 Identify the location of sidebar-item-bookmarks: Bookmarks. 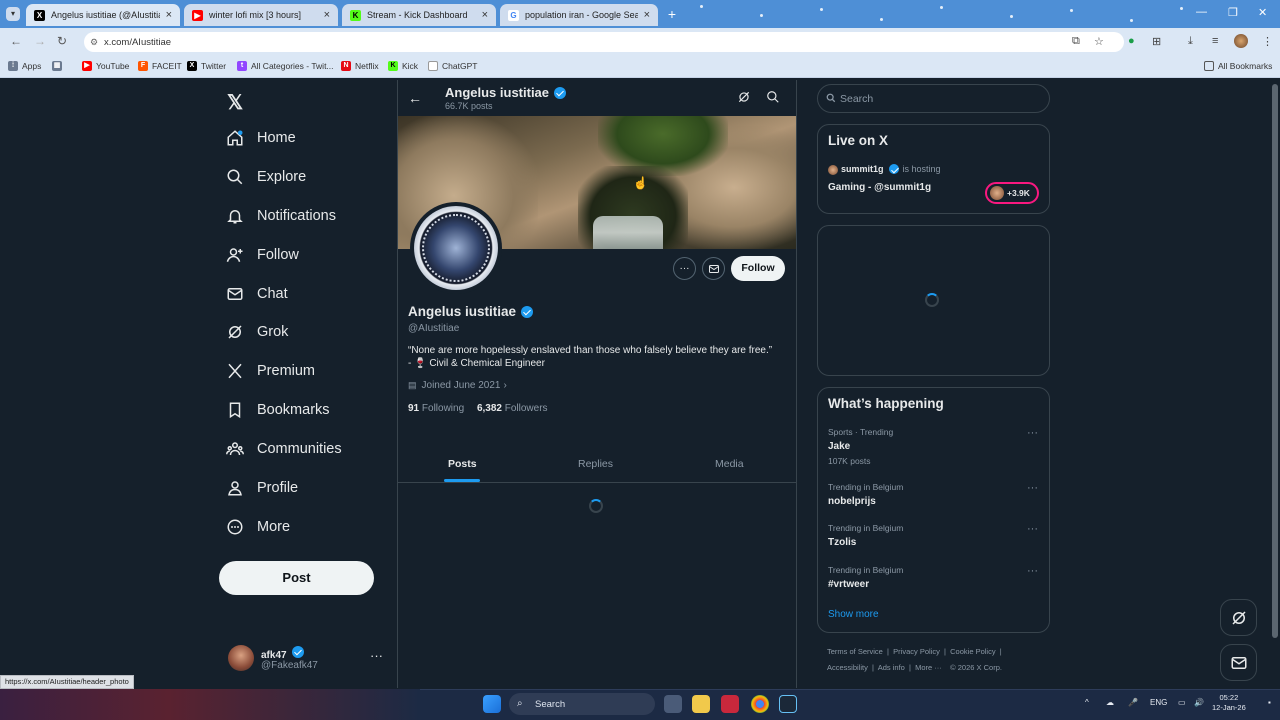
(278, 410).